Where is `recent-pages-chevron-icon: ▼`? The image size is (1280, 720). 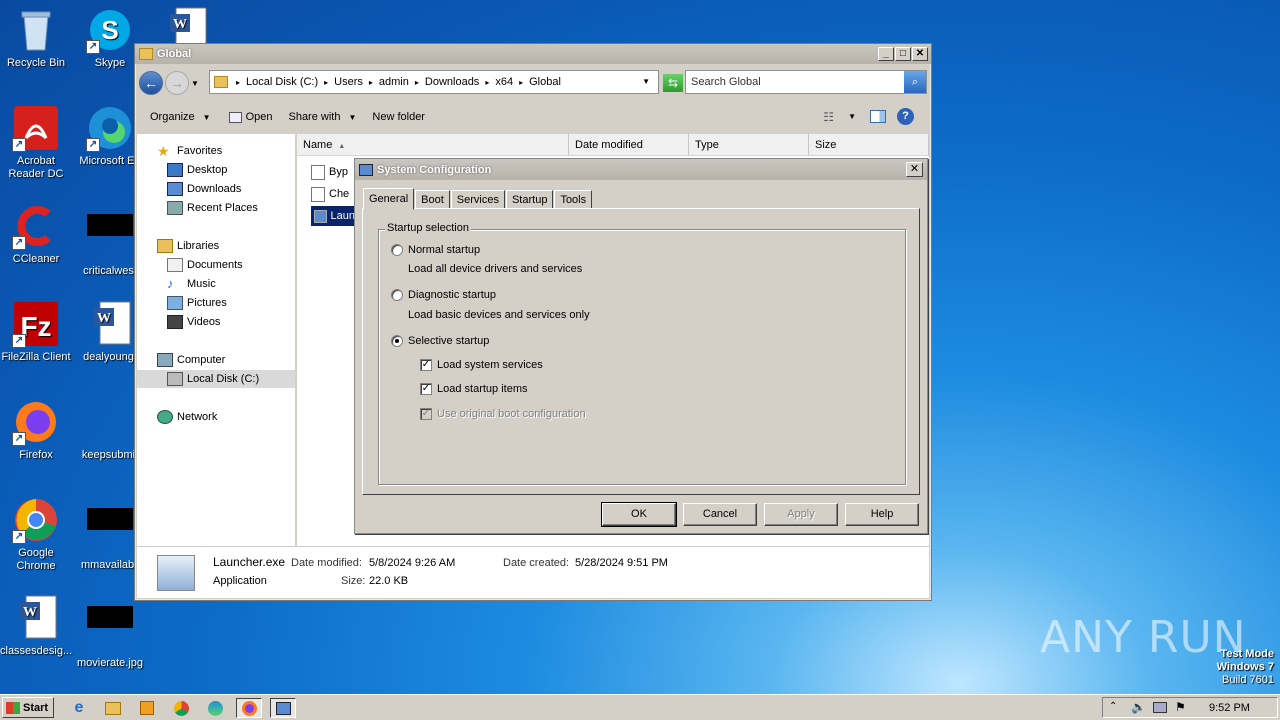
recent-pages-chevron-icon: ▼ is located at coordinates (195, 83).